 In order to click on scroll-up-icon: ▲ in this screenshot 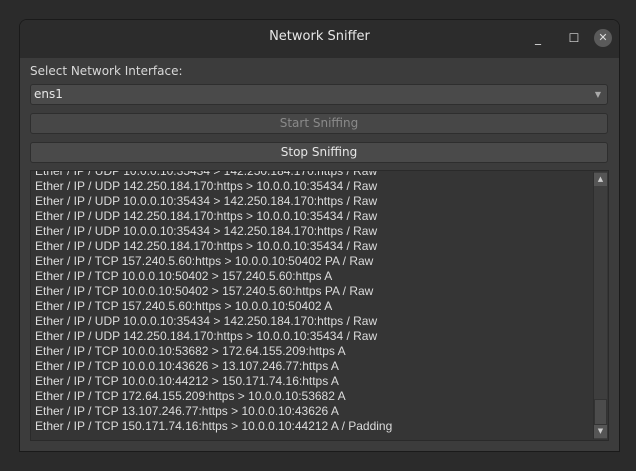, I will do `click(600, 179)`.